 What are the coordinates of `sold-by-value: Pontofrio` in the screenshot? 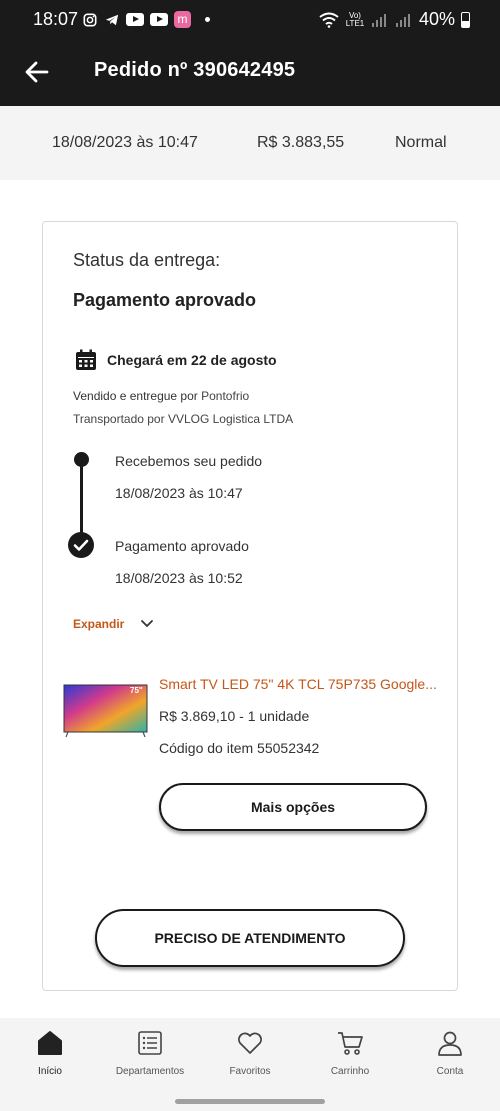 It's located at (225, 396).